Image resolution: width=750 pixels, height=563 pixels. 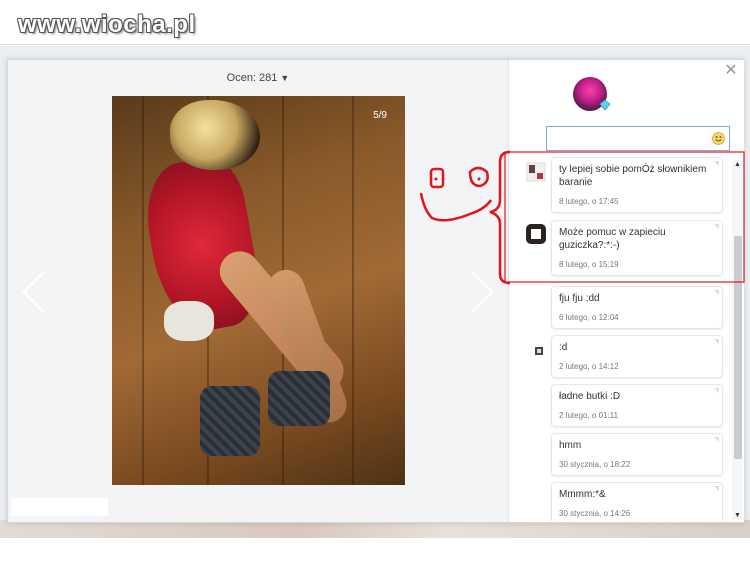 I want to click on comment-item: :d 2 lutego, o 14:12, so click(x=637, y=356).